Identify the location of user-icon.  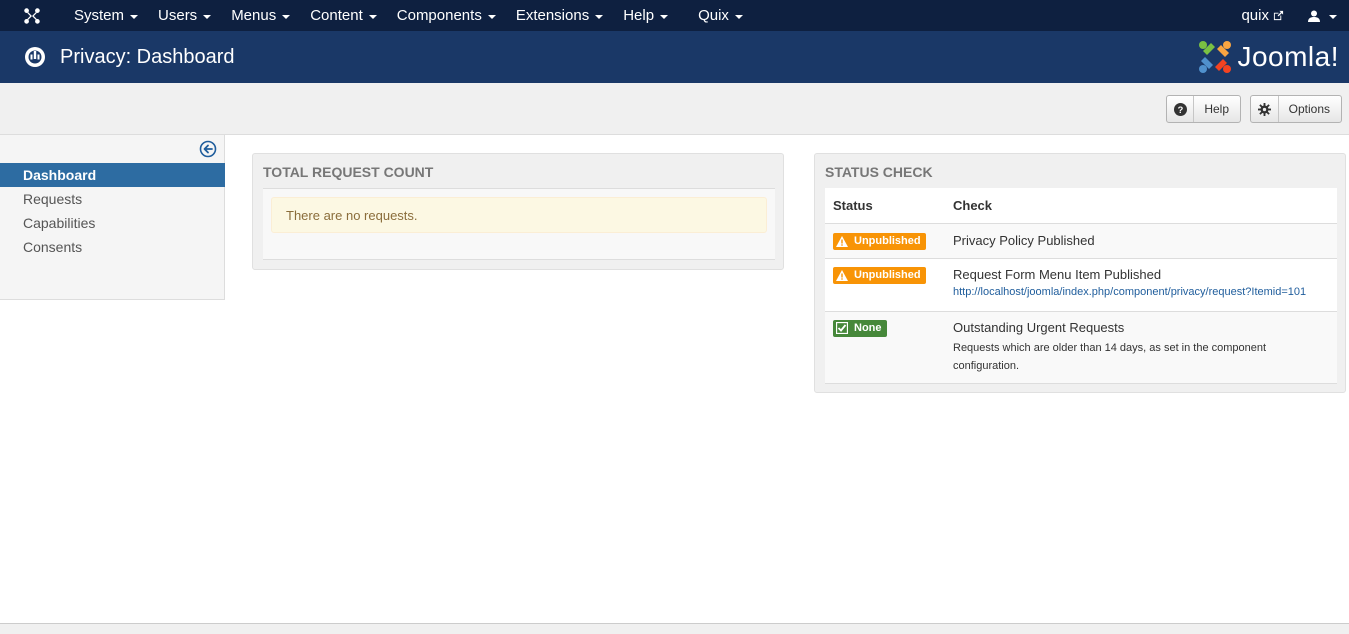
(1314, 16).